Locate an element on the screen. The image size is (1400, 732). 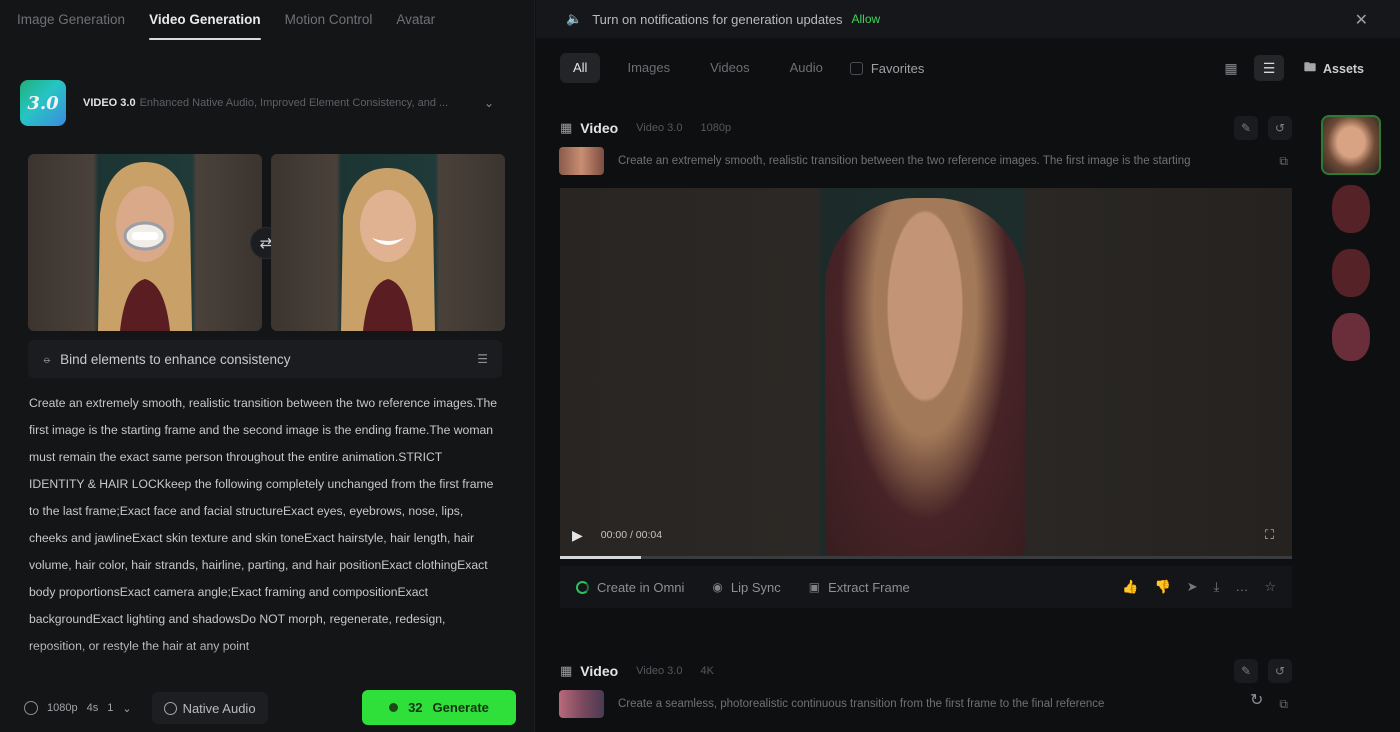
reference-frames: ⇄ is located at coordinates (266, 242).